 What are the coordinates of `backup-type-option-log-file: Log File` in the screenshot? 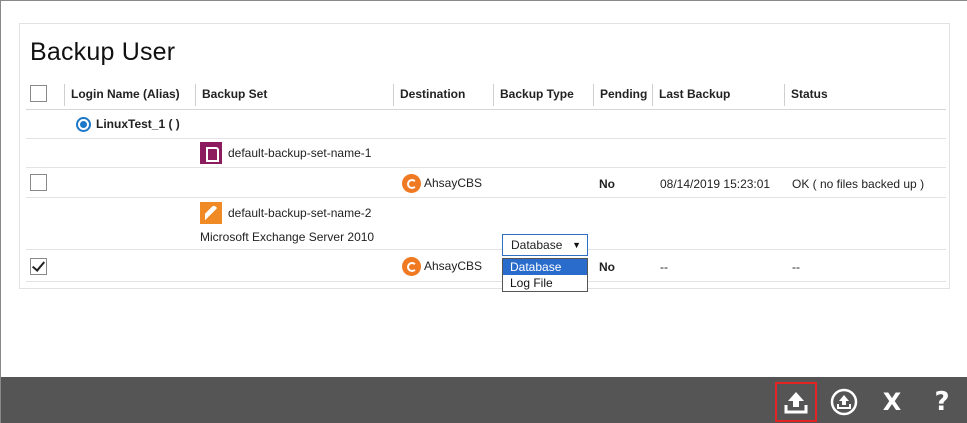 It's located at (545, 283).